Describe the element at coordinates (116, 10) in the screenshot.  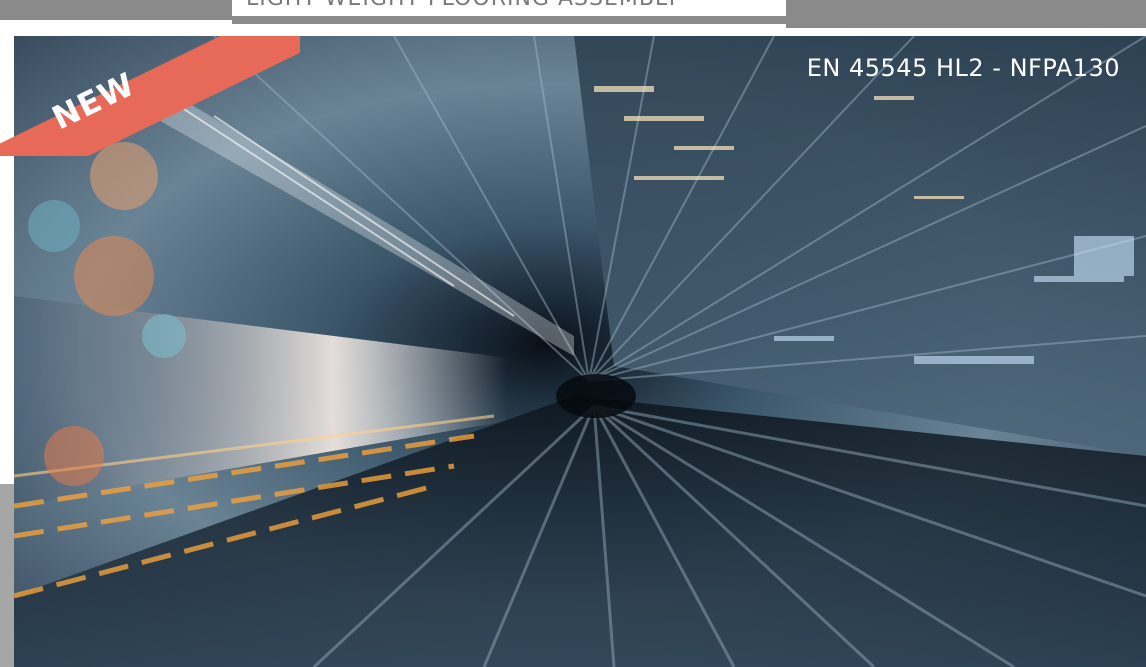
I see `top-band-bar-left` at that location.